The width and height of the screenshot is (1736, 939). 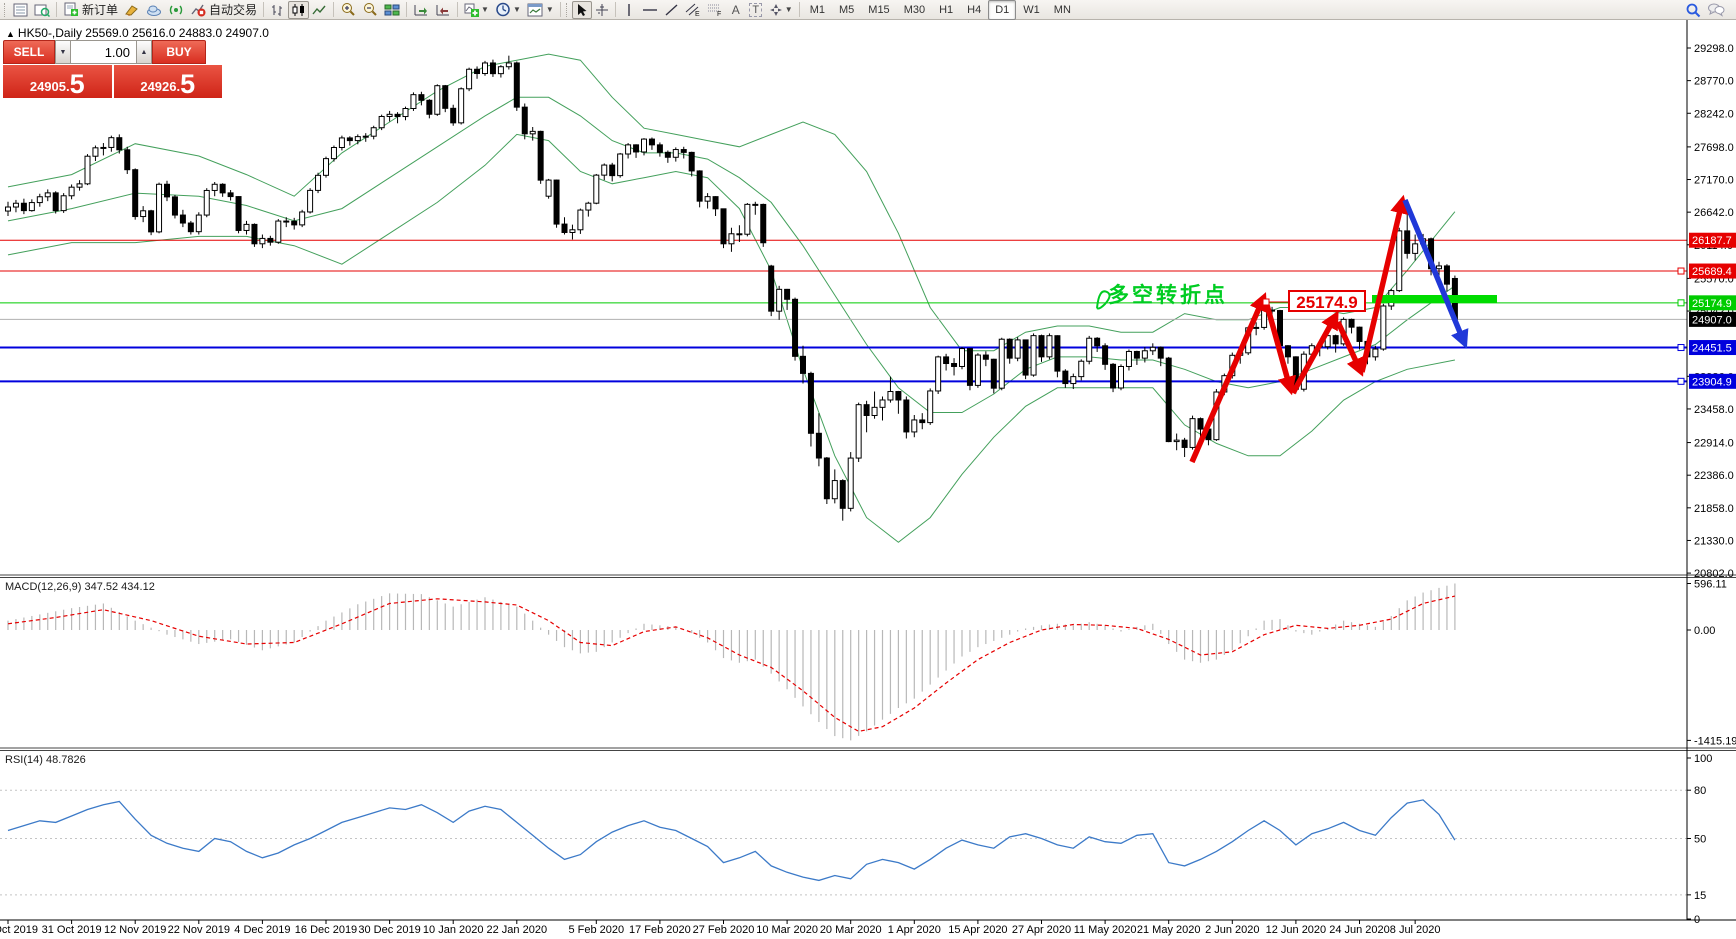 What do you see at coordinates (42, 10) in the screenshot?
I see `data-window-icon` at bounding box center [42, 10].